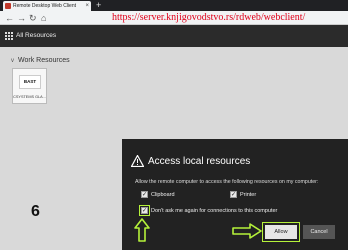 This screenshot has width=348, height=250. Describe the element at coordinates (174, 36) in the screenshot. I see `app-header: All Resources` at that location.